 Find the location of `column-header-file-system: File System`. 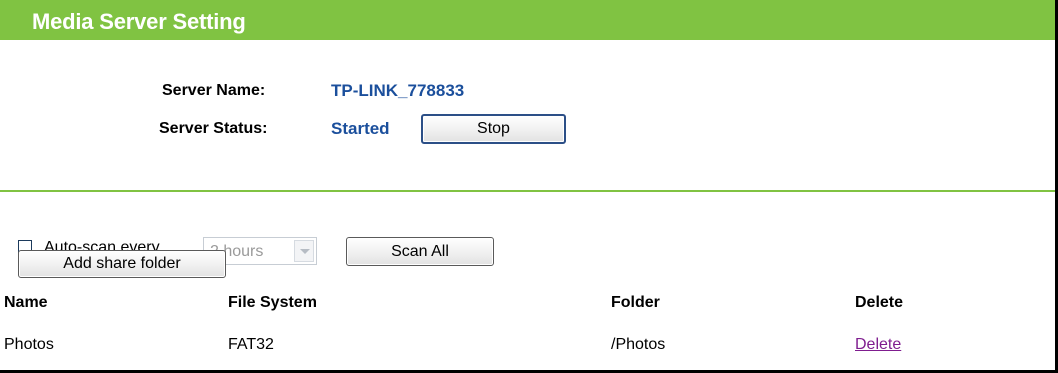

column-header-file-system: File System is located at coordinates (272, 302).